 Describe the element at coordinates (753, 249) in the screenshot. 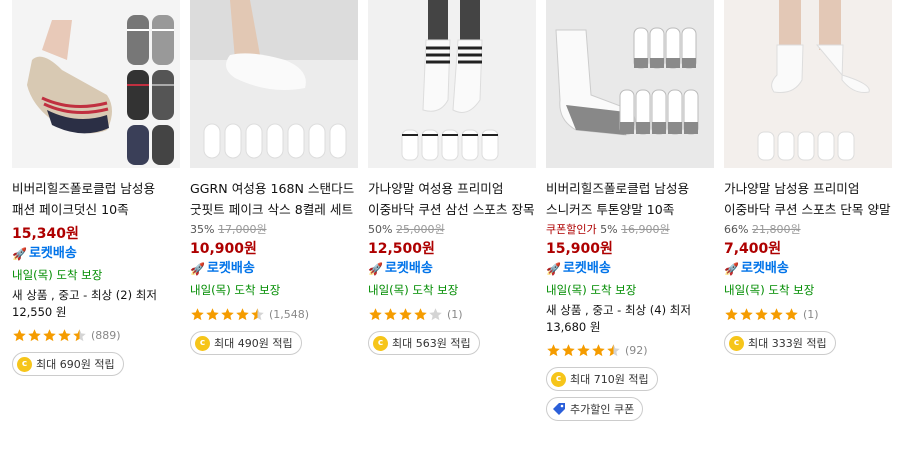

I see `sale-price: 7,400원` at that location.